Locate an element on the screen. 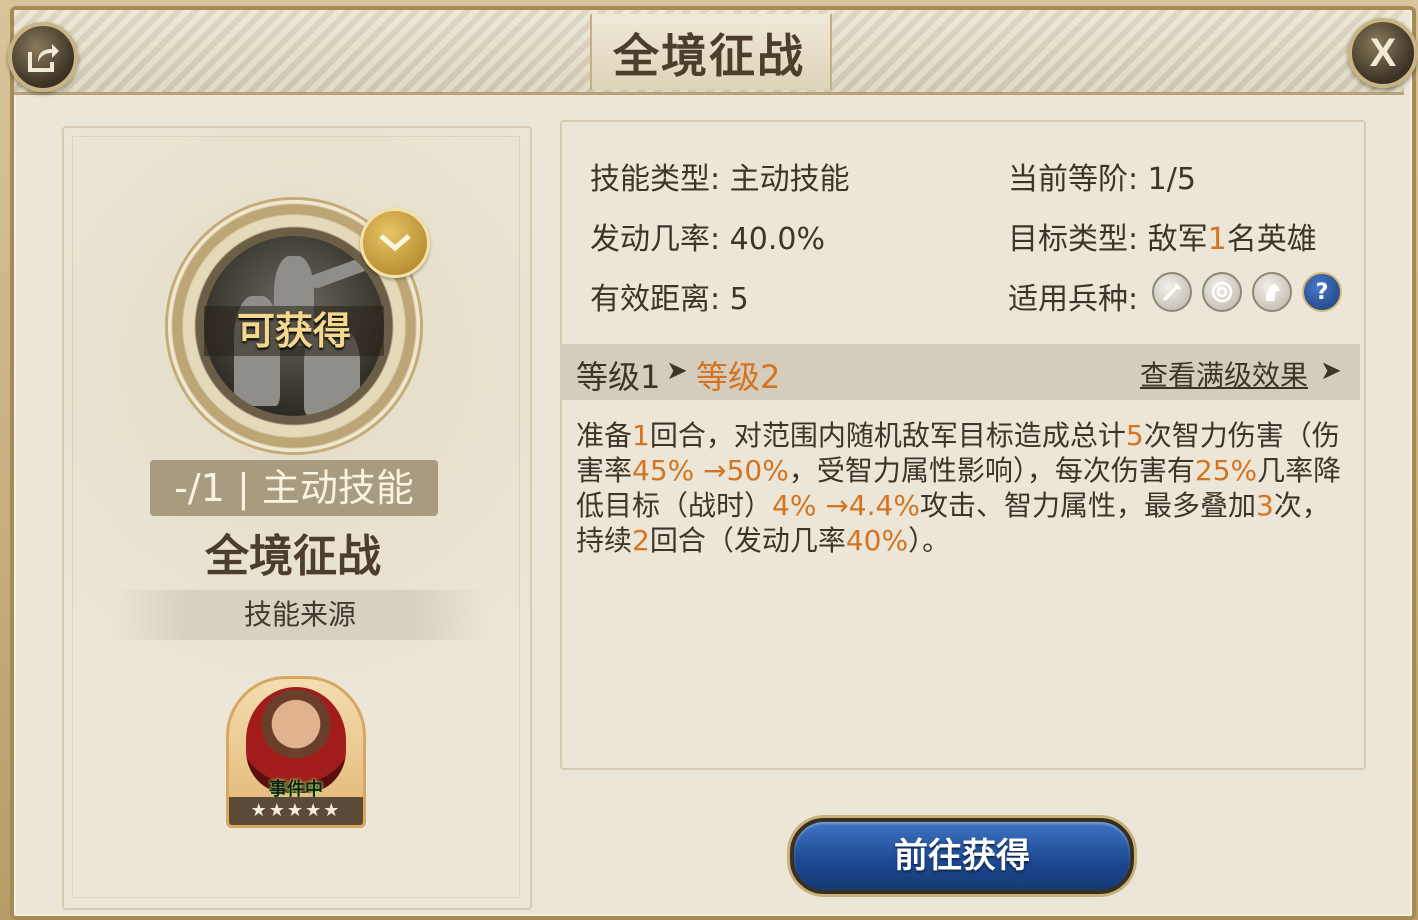 The width and height of the screenshot is (1418, 920). expand-button is located at coordinates (395, 243).